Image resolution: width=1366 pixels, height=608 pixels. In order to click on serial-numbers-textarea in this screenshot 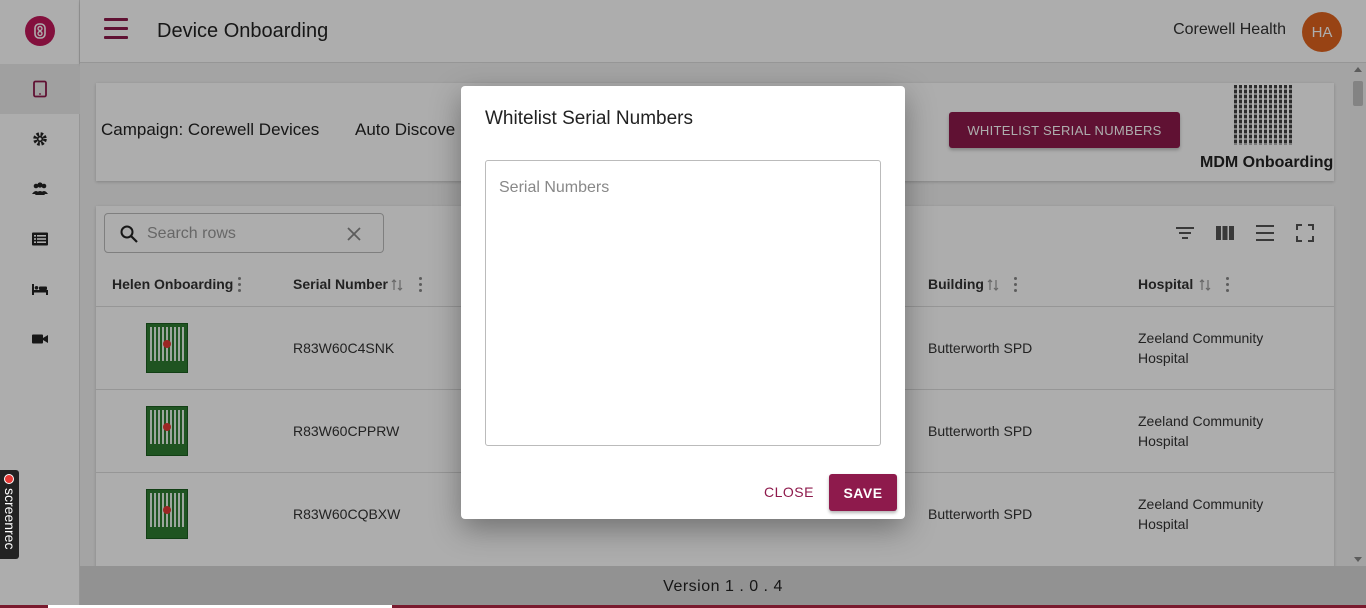, I will do `click(683, 303)`.